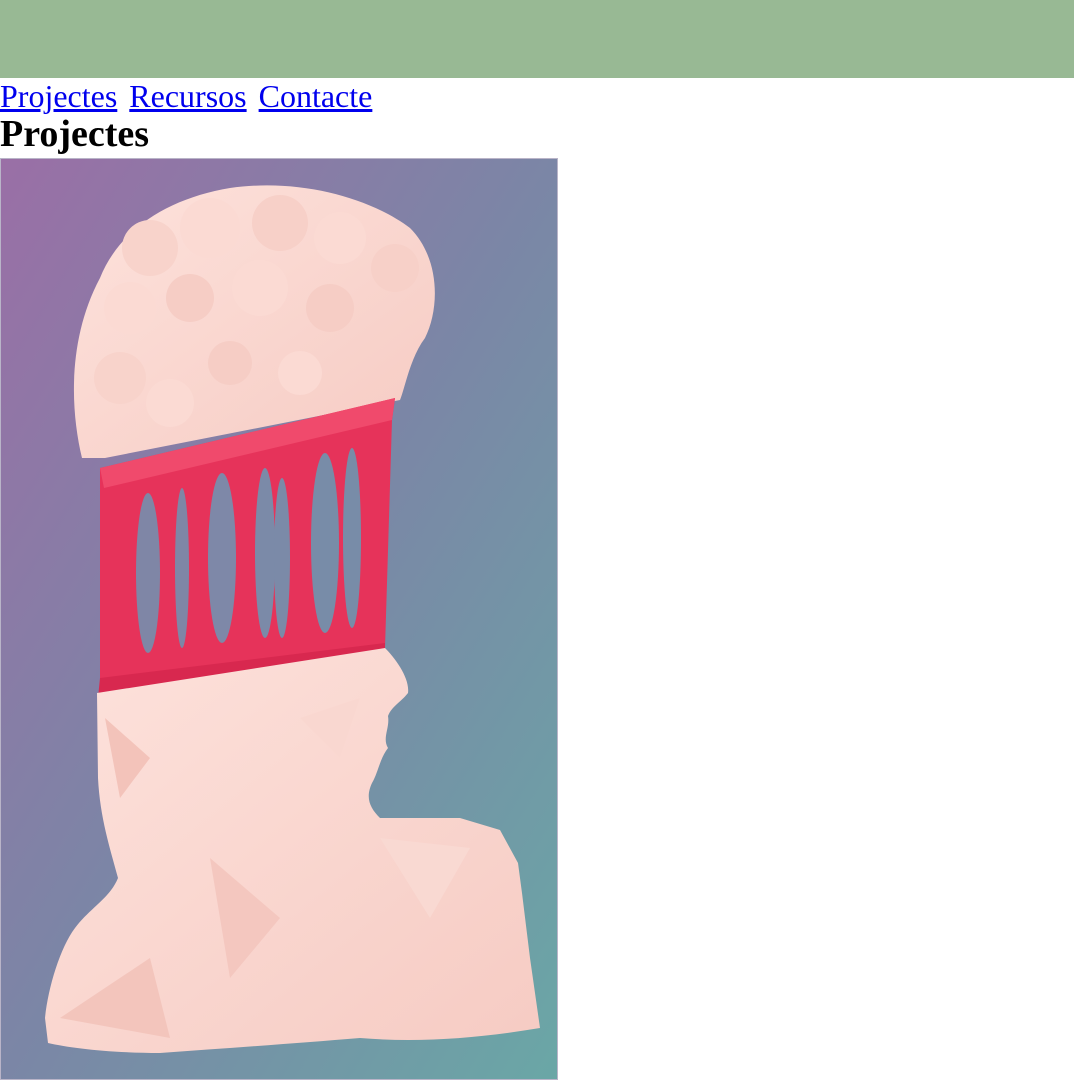 The width and height of the screenshot is (1074, 1088). What do you see at coordinates (75, 134) in the screenshot?
I see `page-title: Projectes` at bounding box center [75, 134].